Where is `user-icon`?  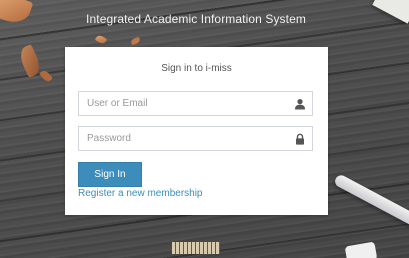
user-icon is located at coordinates (300, 104).